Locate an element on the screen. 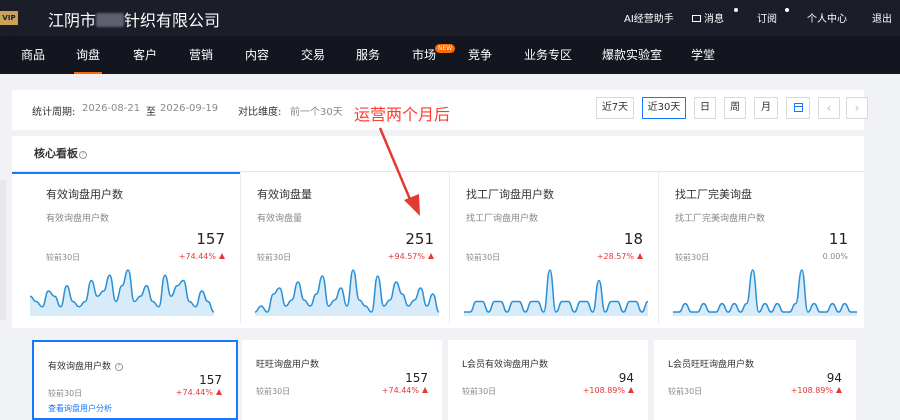 Image resolution: width=900 pixels, height=420 pixels. active-indicator is located at coordinates (126, 173).